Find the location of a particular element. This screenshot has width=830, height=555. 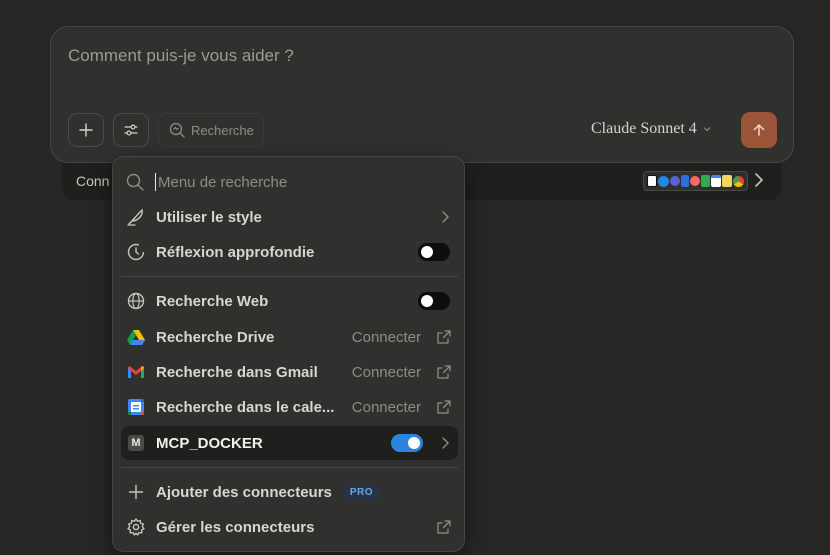

feather-icon is located at coordinates (136, 217).